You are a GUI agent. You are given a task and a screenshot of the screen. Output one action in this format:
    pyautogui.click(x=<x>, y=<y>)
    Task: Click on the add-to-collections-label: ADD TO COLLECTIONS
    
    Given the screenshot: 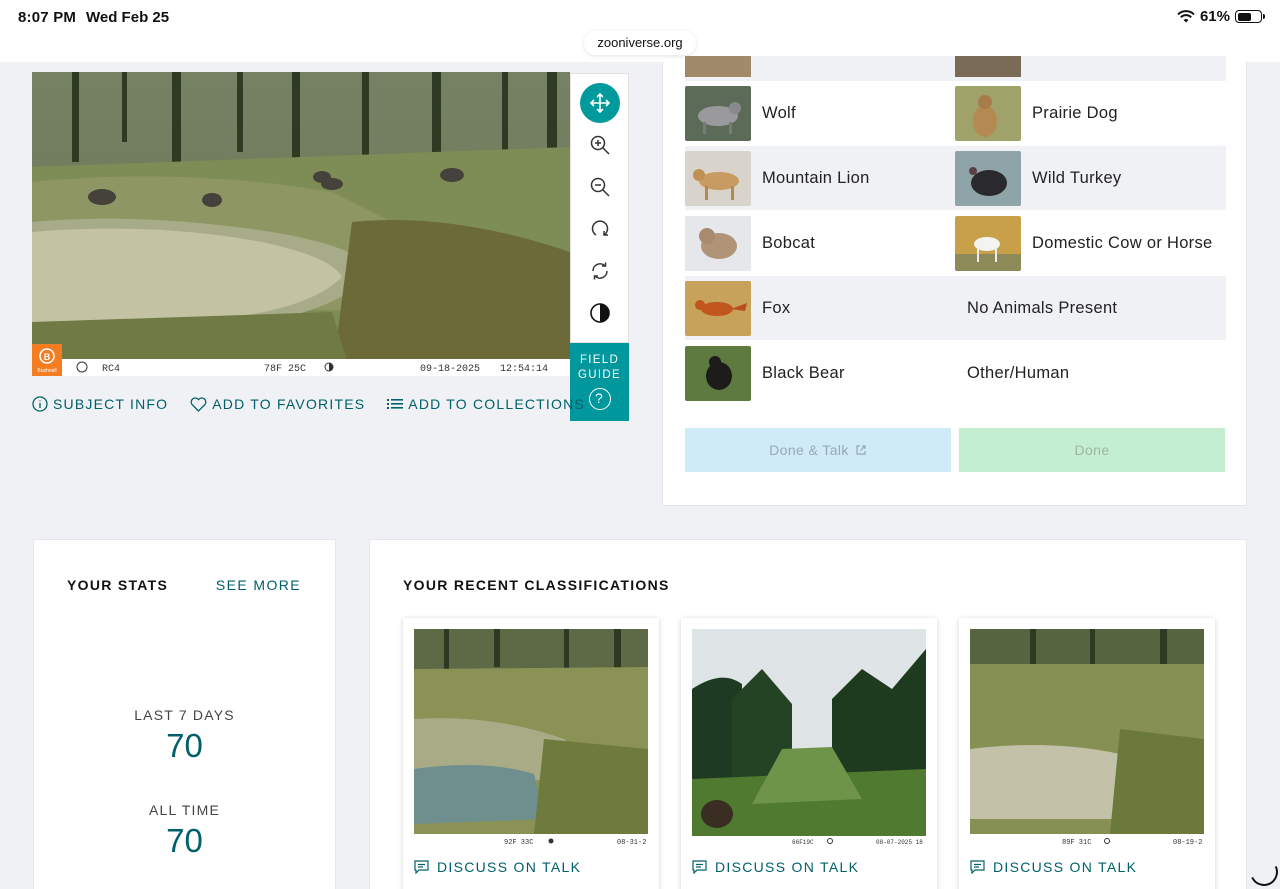 What is the action you would take?
    pyautogui.click(x=496, y=404)
    